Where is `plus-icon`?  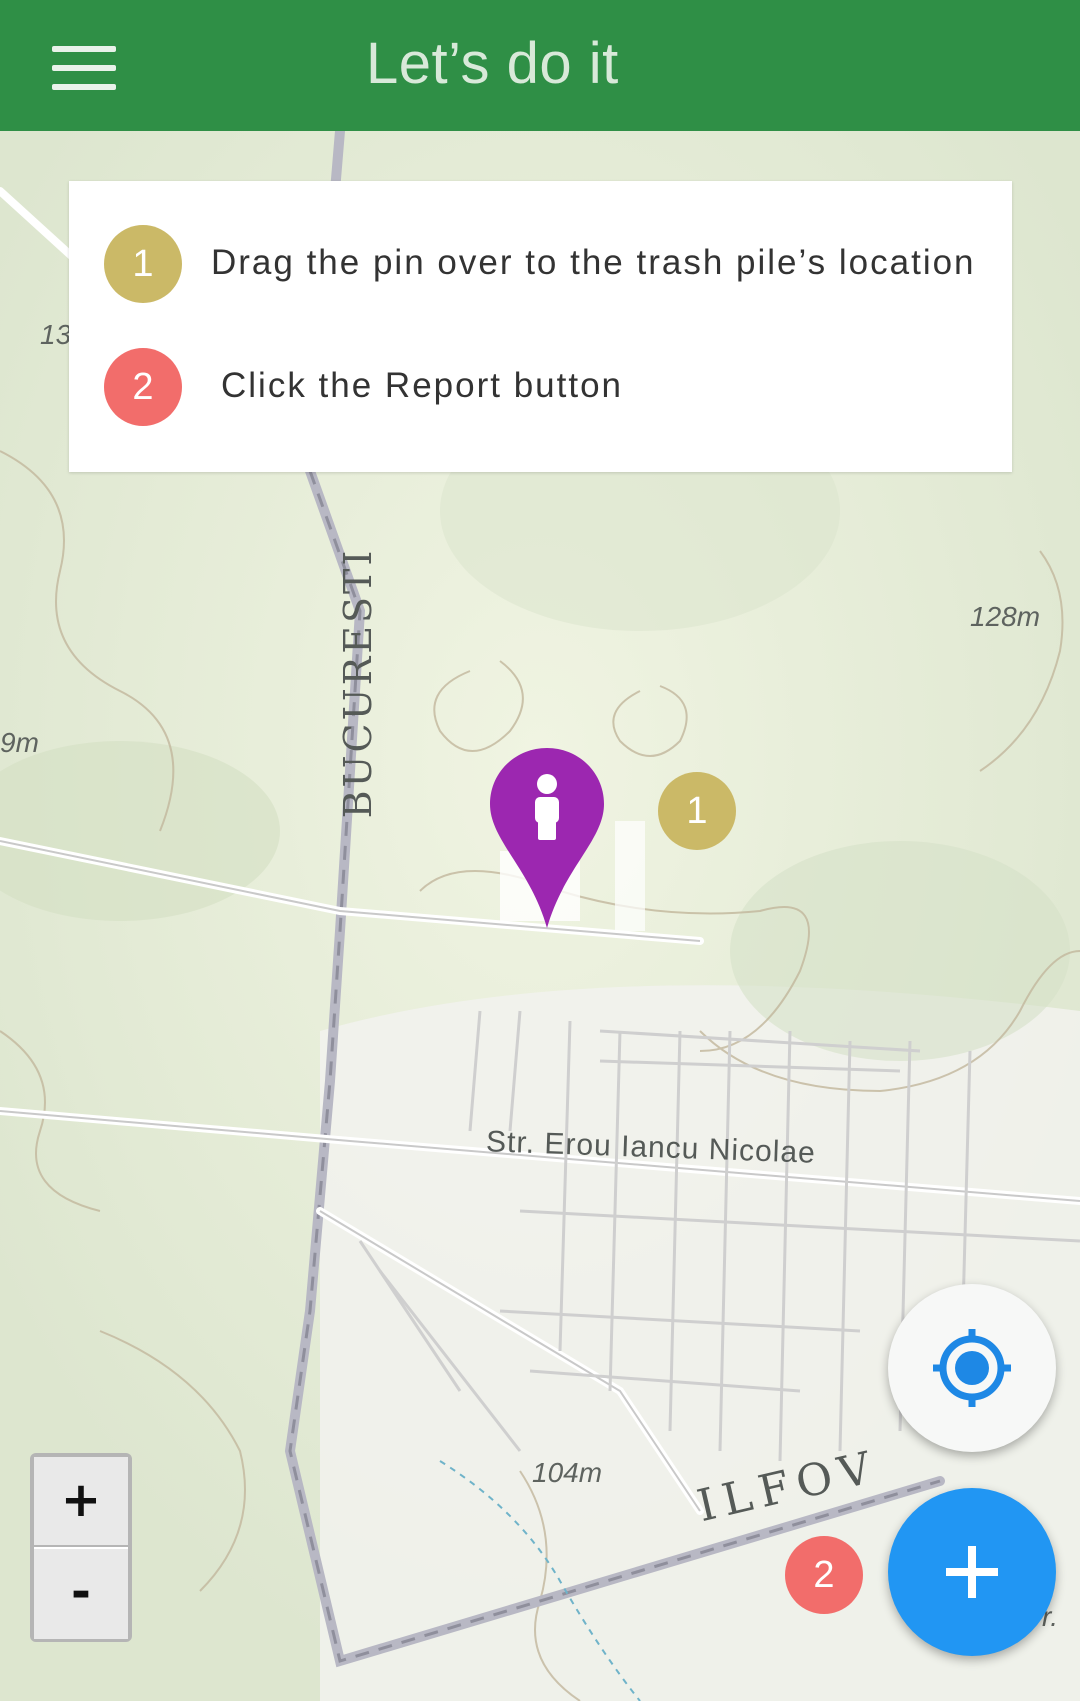 plus-icon is located at coordinates (972, 1572).